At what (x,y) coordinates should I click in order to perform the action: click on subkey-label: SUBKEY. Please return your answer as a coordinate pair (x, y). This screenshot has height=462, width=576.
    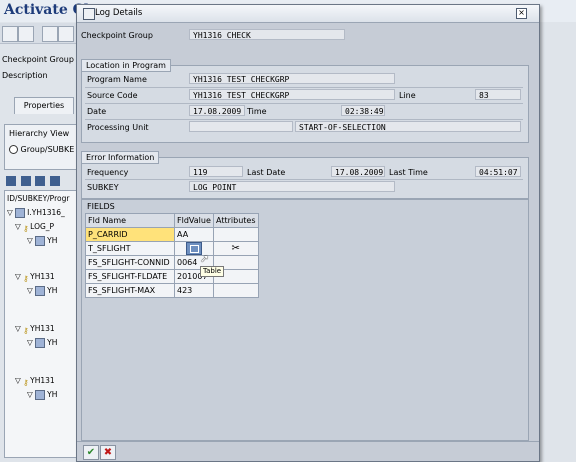
    Looking at the image, I should click on (103, 187).